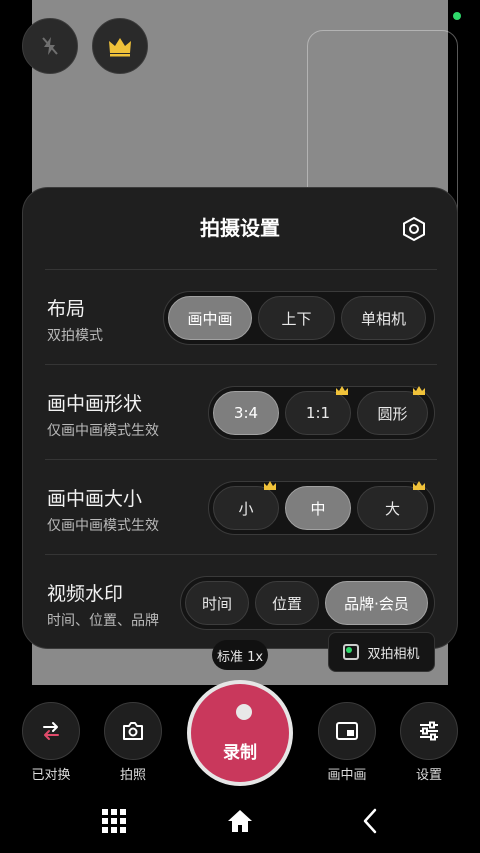 The width and height of the screenshot is (480, 853). Describe the element at coordinates (287, 603) in the screenshot. I see `option-watermark-location: 位置` at that location.